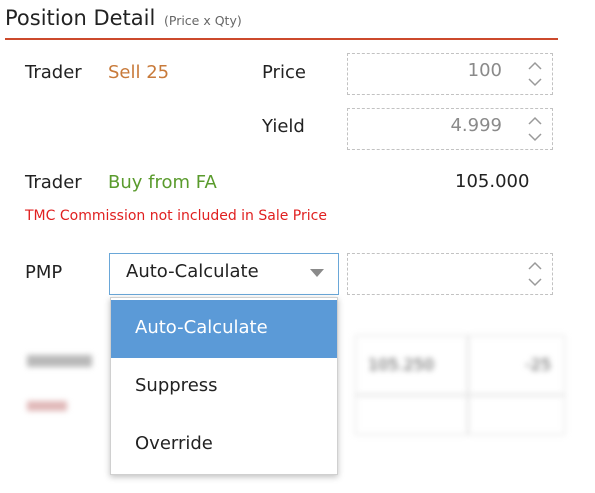 The image size is (595, 493). I want to click on pmp-selected-value: Auto-Calculate, so click(192, 271).